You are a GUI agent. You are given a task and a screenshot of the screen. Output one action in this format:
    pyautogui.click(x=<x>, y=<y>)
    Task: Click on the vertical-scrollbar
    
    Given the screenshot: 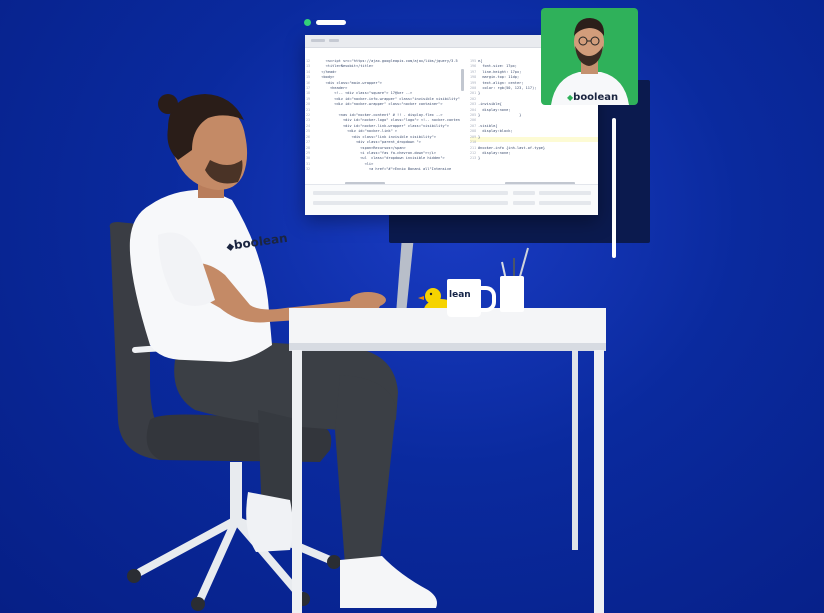 What is the action you would take?
    pyautogui.click(x=462, y=80)
    